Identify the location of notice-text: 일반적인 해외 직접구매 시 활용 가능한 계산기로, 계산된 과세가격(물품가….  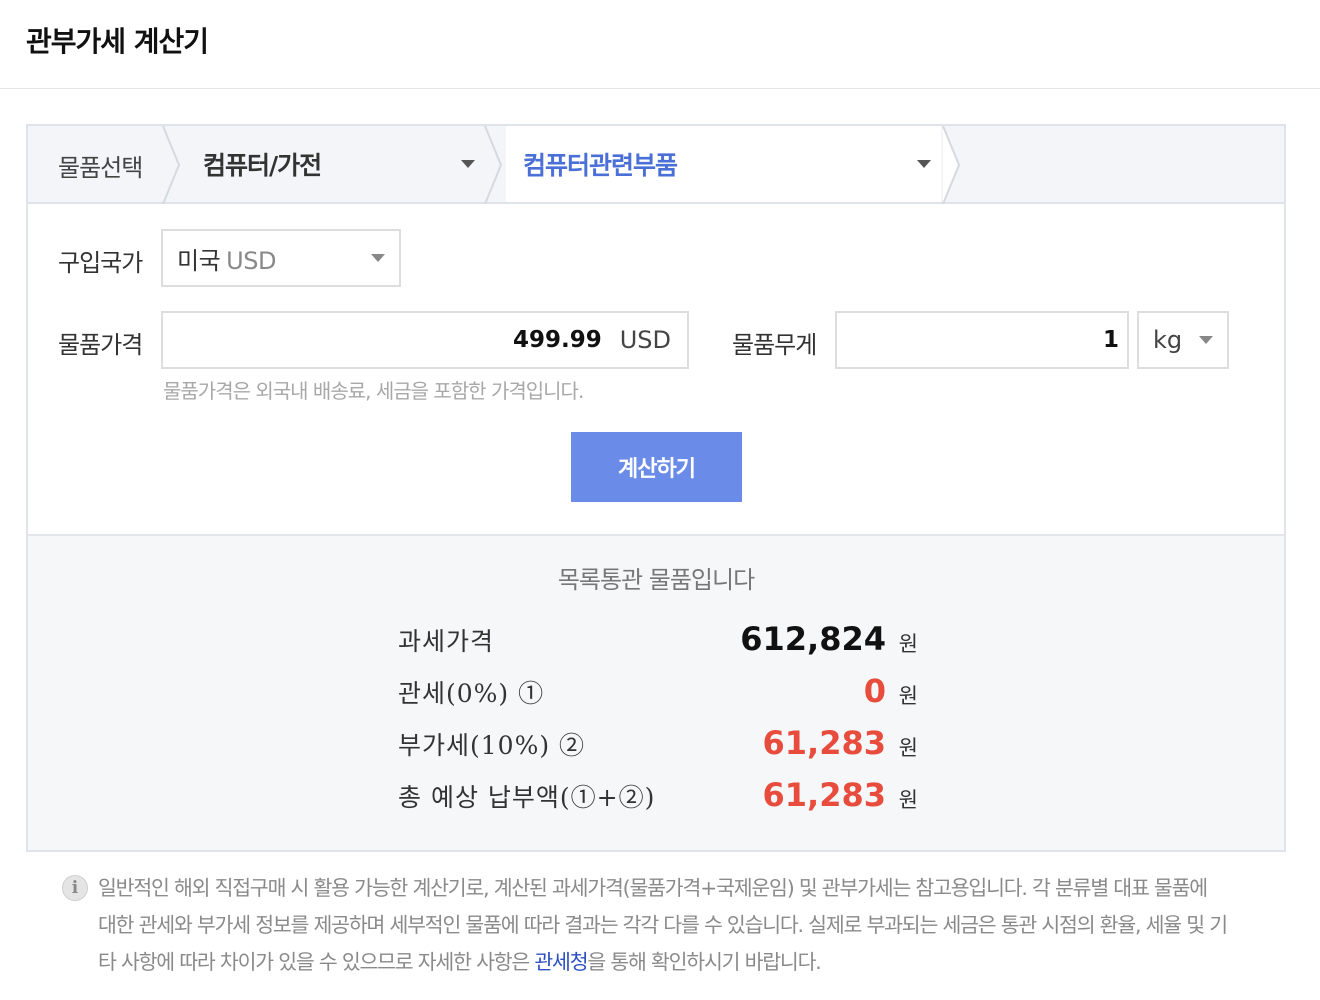
(663, 925).